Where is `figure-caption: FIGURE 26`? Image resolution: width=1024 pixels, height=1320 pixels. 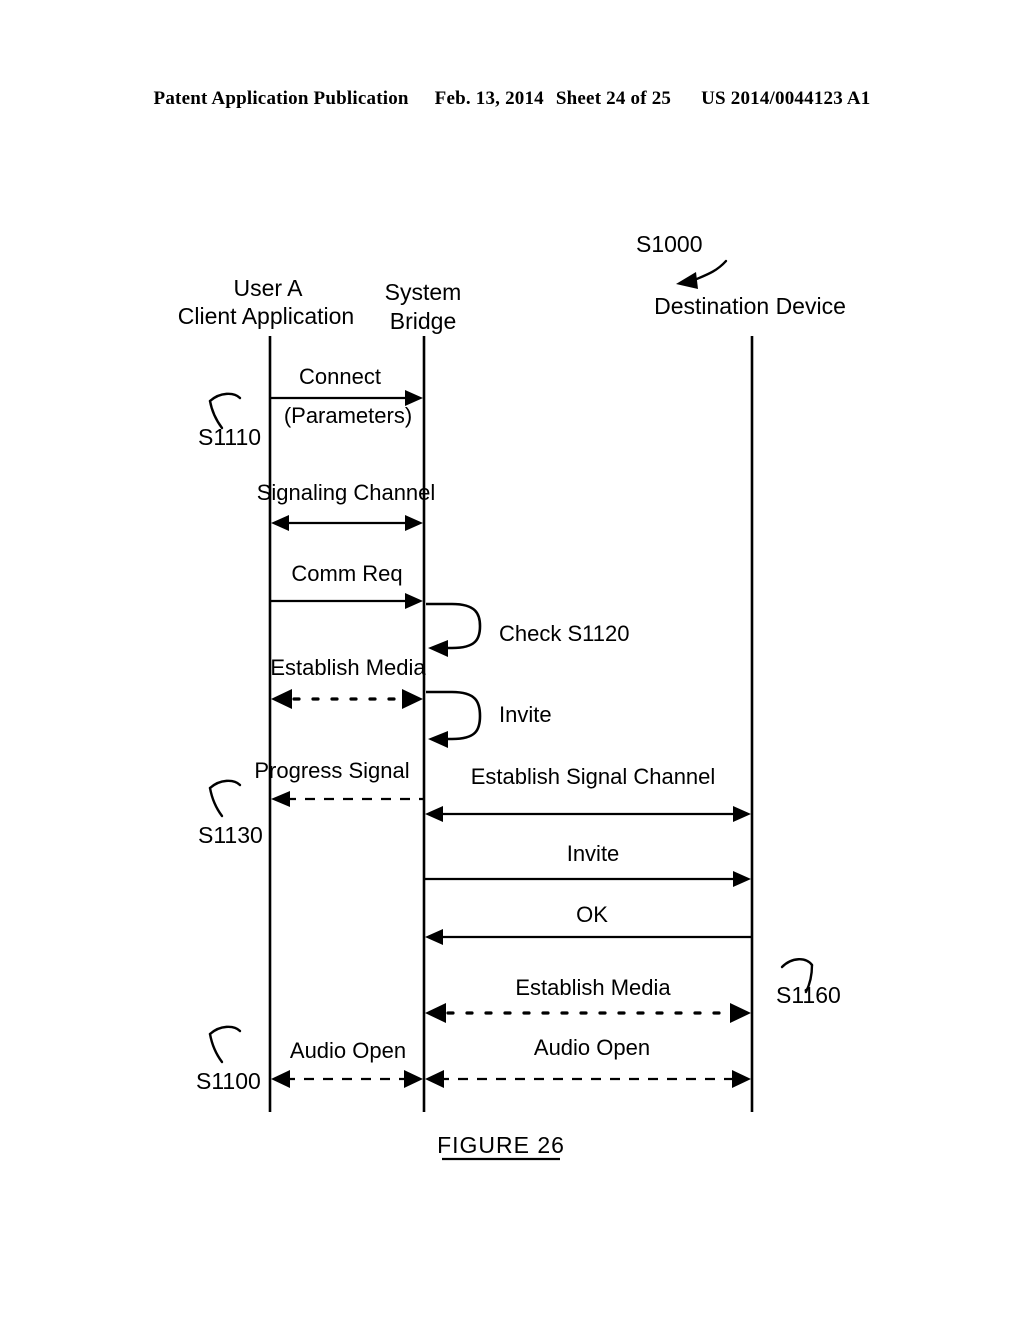 figure-caption: FIGURE 26 is located at coordinates (501, 1145).